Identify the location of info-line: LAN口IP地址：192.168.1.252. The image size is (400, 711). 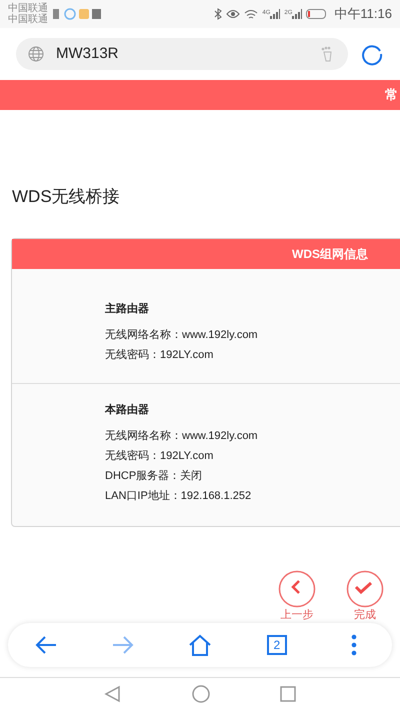
(178, 496).